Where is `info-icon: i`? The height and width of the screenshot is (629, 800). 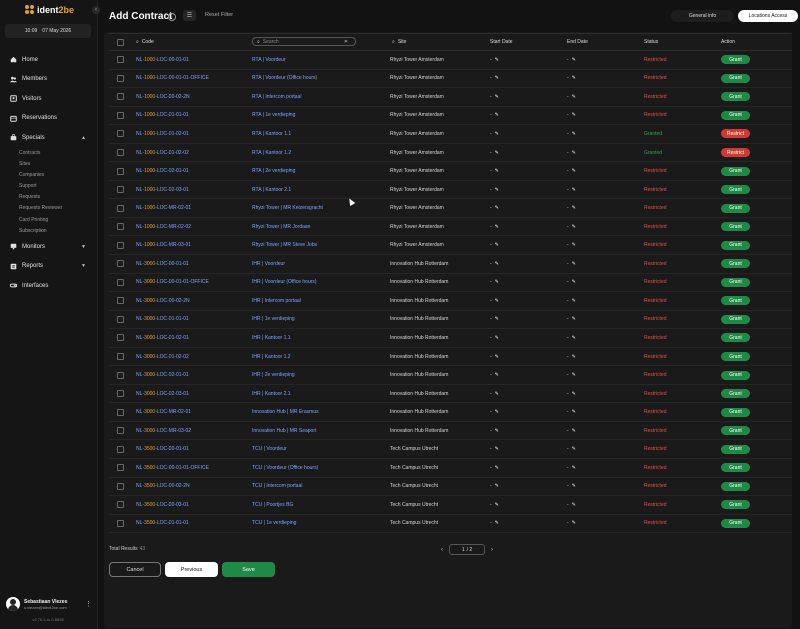 info-icon: i is located at coordinates (172, 17).